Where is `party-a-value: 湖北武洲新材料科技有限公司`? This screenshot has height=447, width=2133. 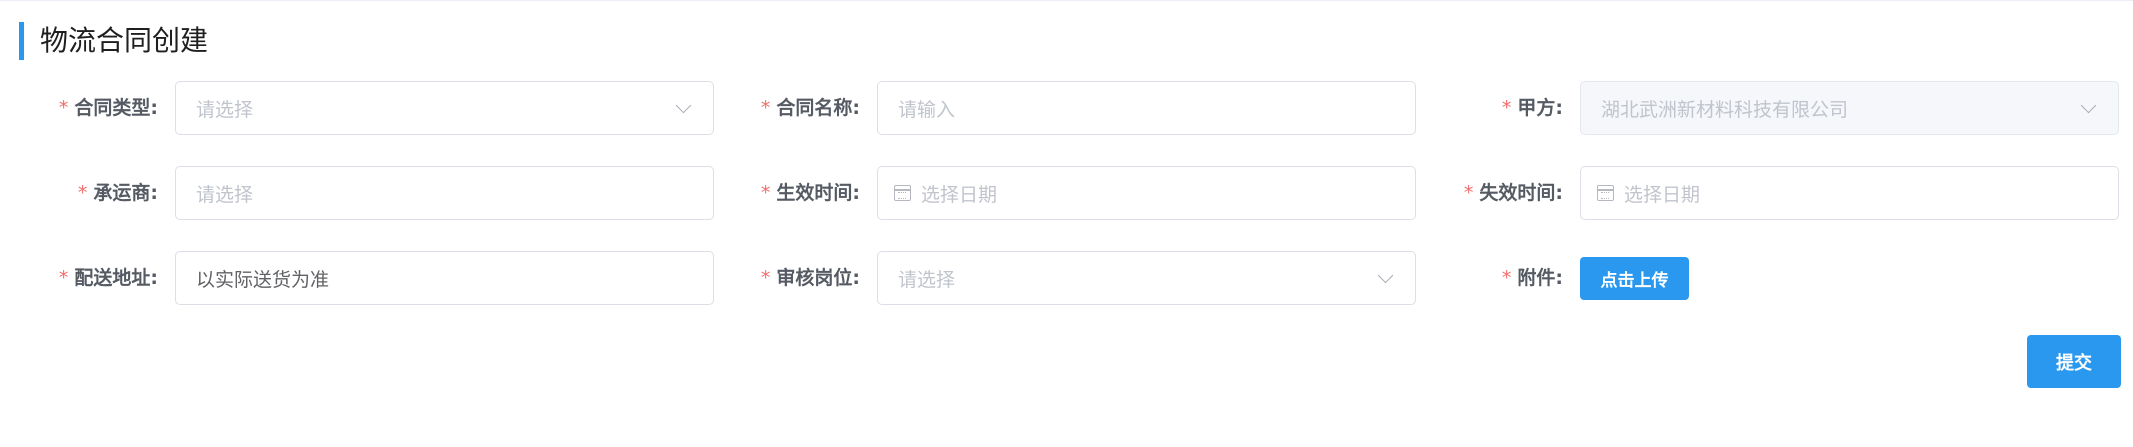
party-a-value: 湖北武洲新材料科技有限公司 is located at coordinates (1725, 109).